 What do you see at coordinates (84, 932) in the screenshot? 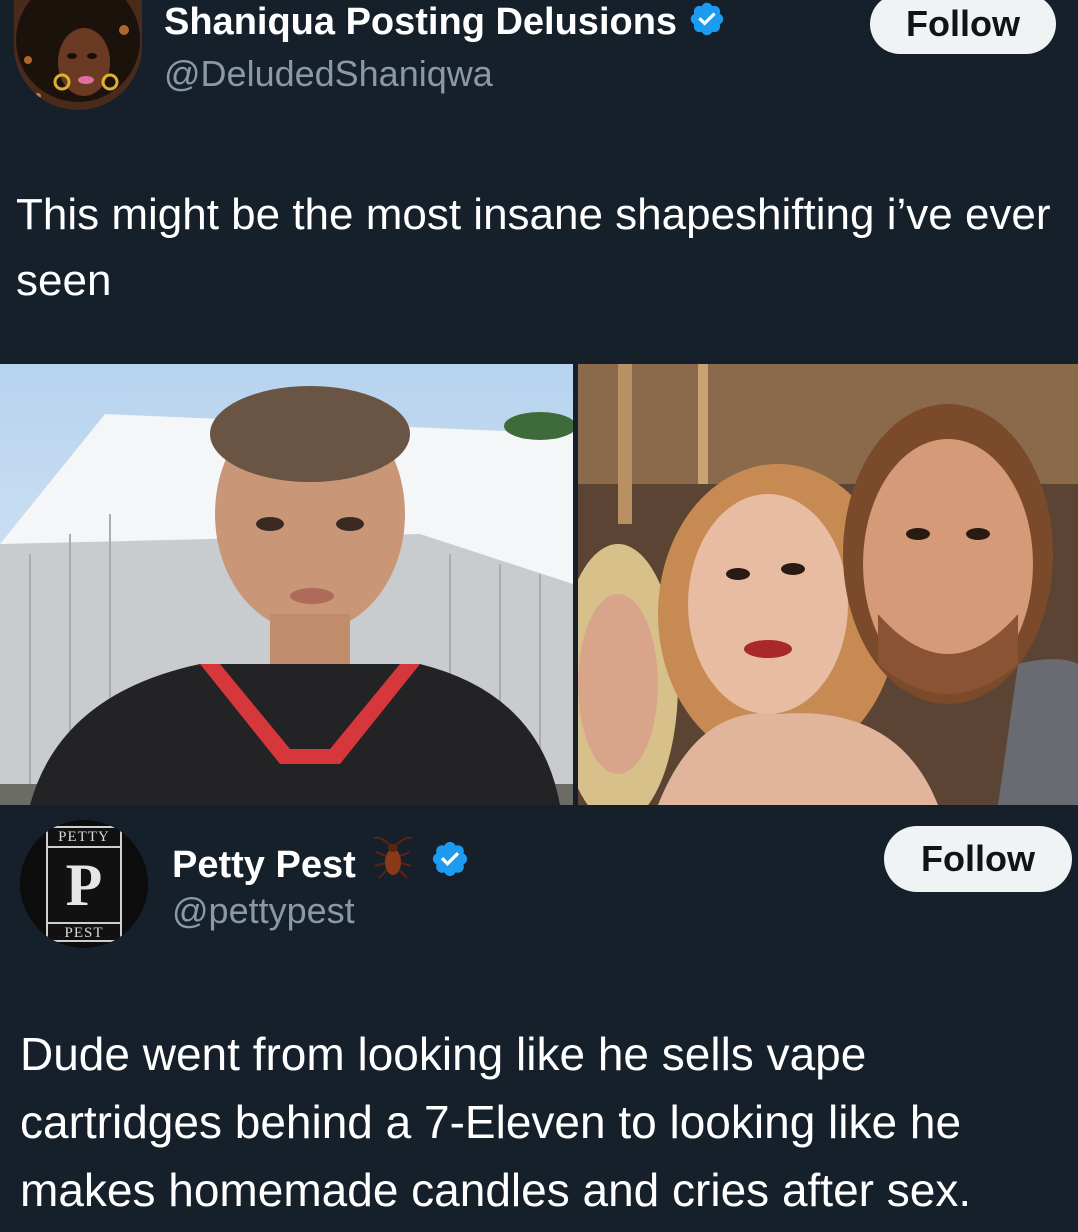
I see `logo-bottom-text: PEST` at bounding box center [84, 932].